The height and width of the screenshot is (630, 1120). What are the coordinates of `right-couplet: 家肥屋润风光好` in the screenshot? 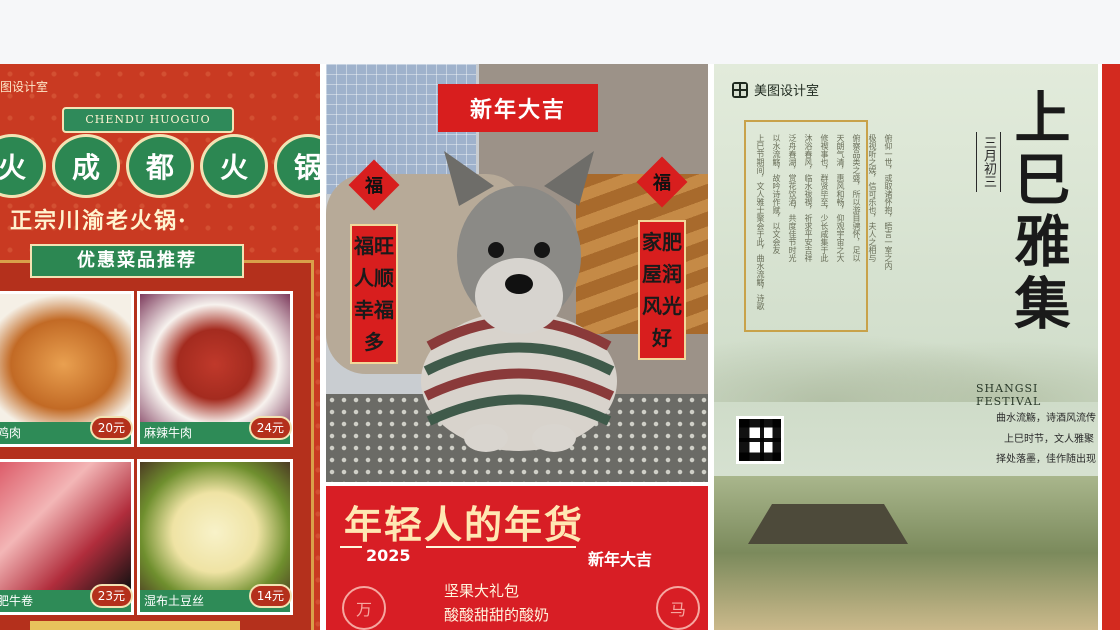 It's located at (662, 290).